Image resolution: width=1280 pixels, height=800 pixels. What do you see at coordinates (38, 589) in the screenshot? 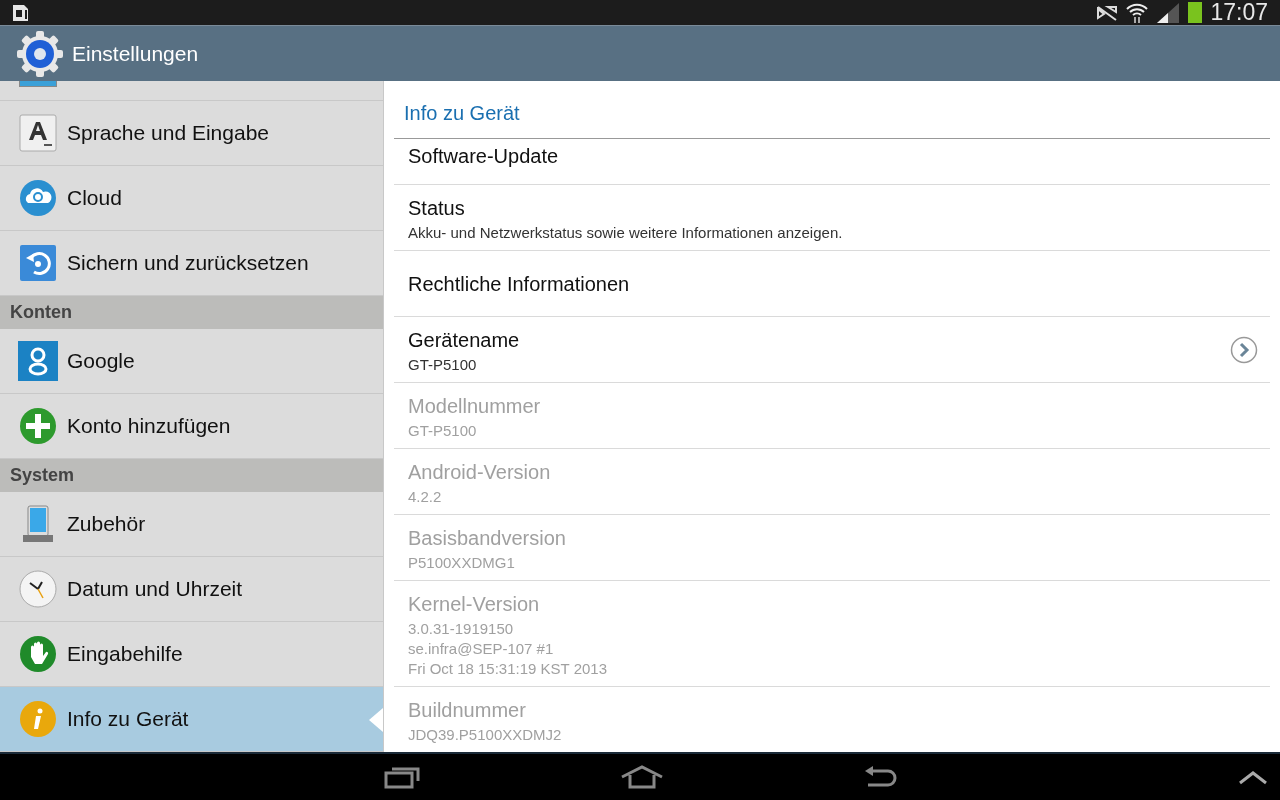
I see `clock-icon` at bounding box center [38, 589].